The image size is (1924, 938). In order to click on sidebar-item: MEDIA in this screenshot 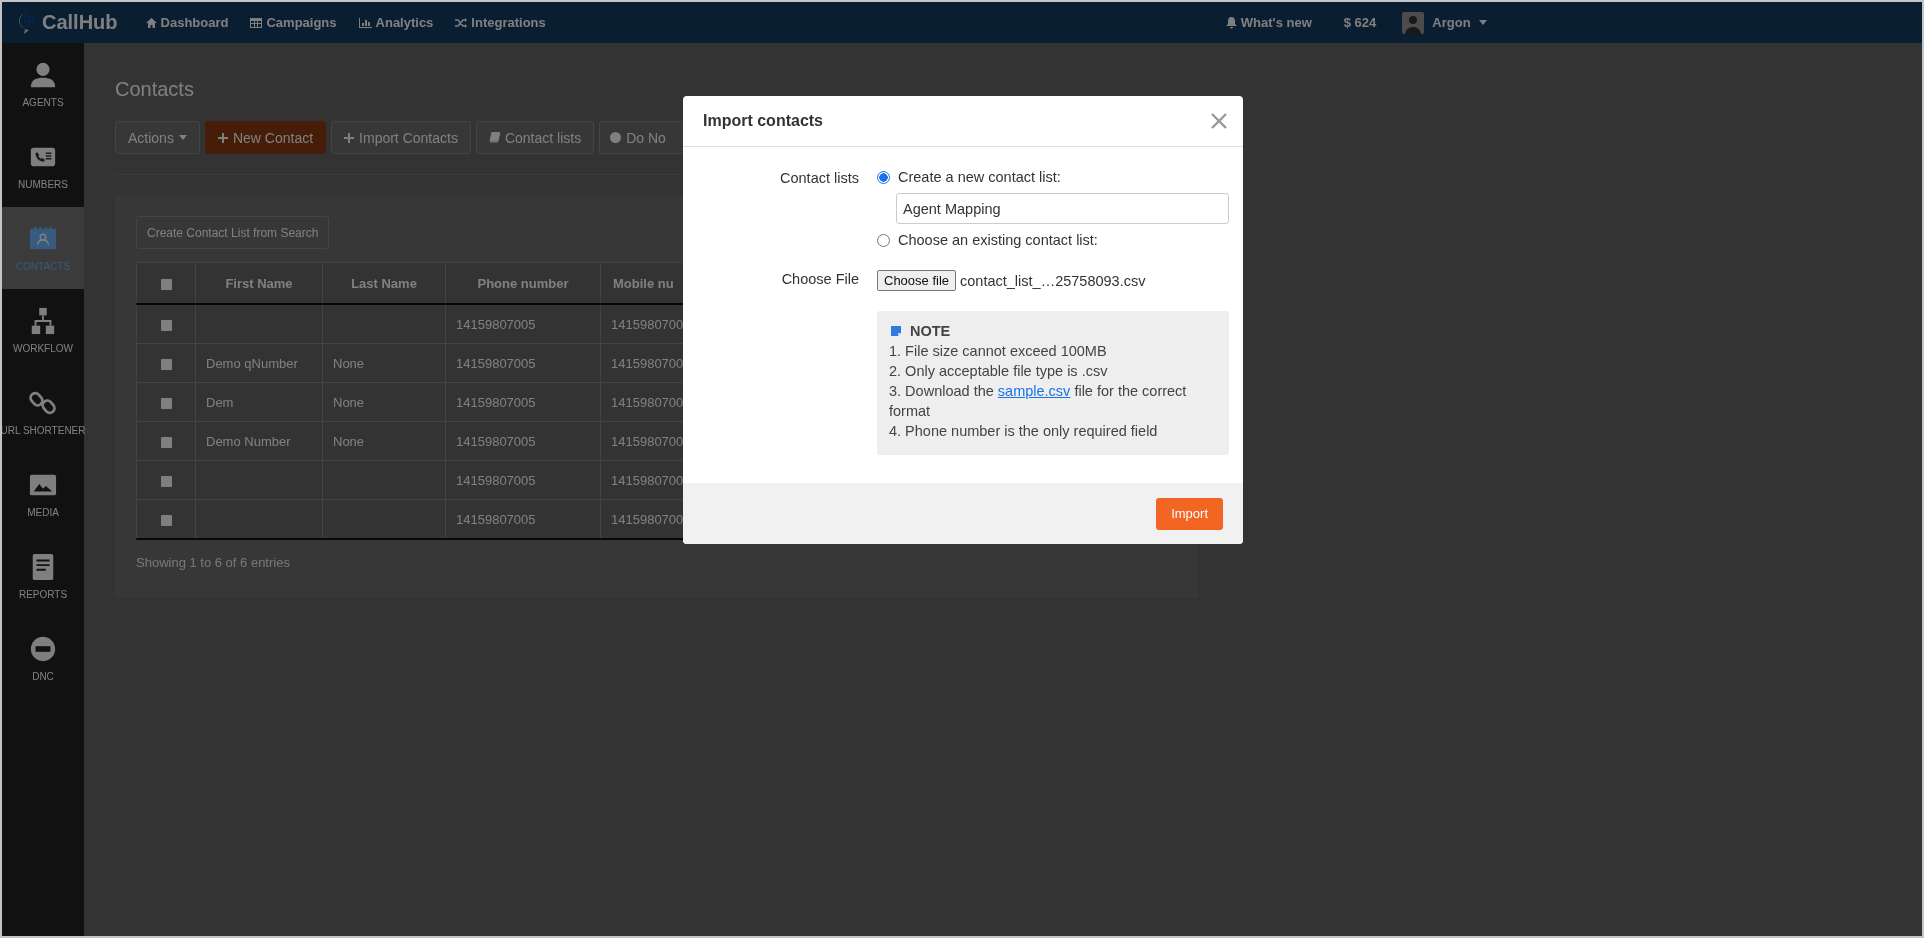, I will do `click(43, 494)`.